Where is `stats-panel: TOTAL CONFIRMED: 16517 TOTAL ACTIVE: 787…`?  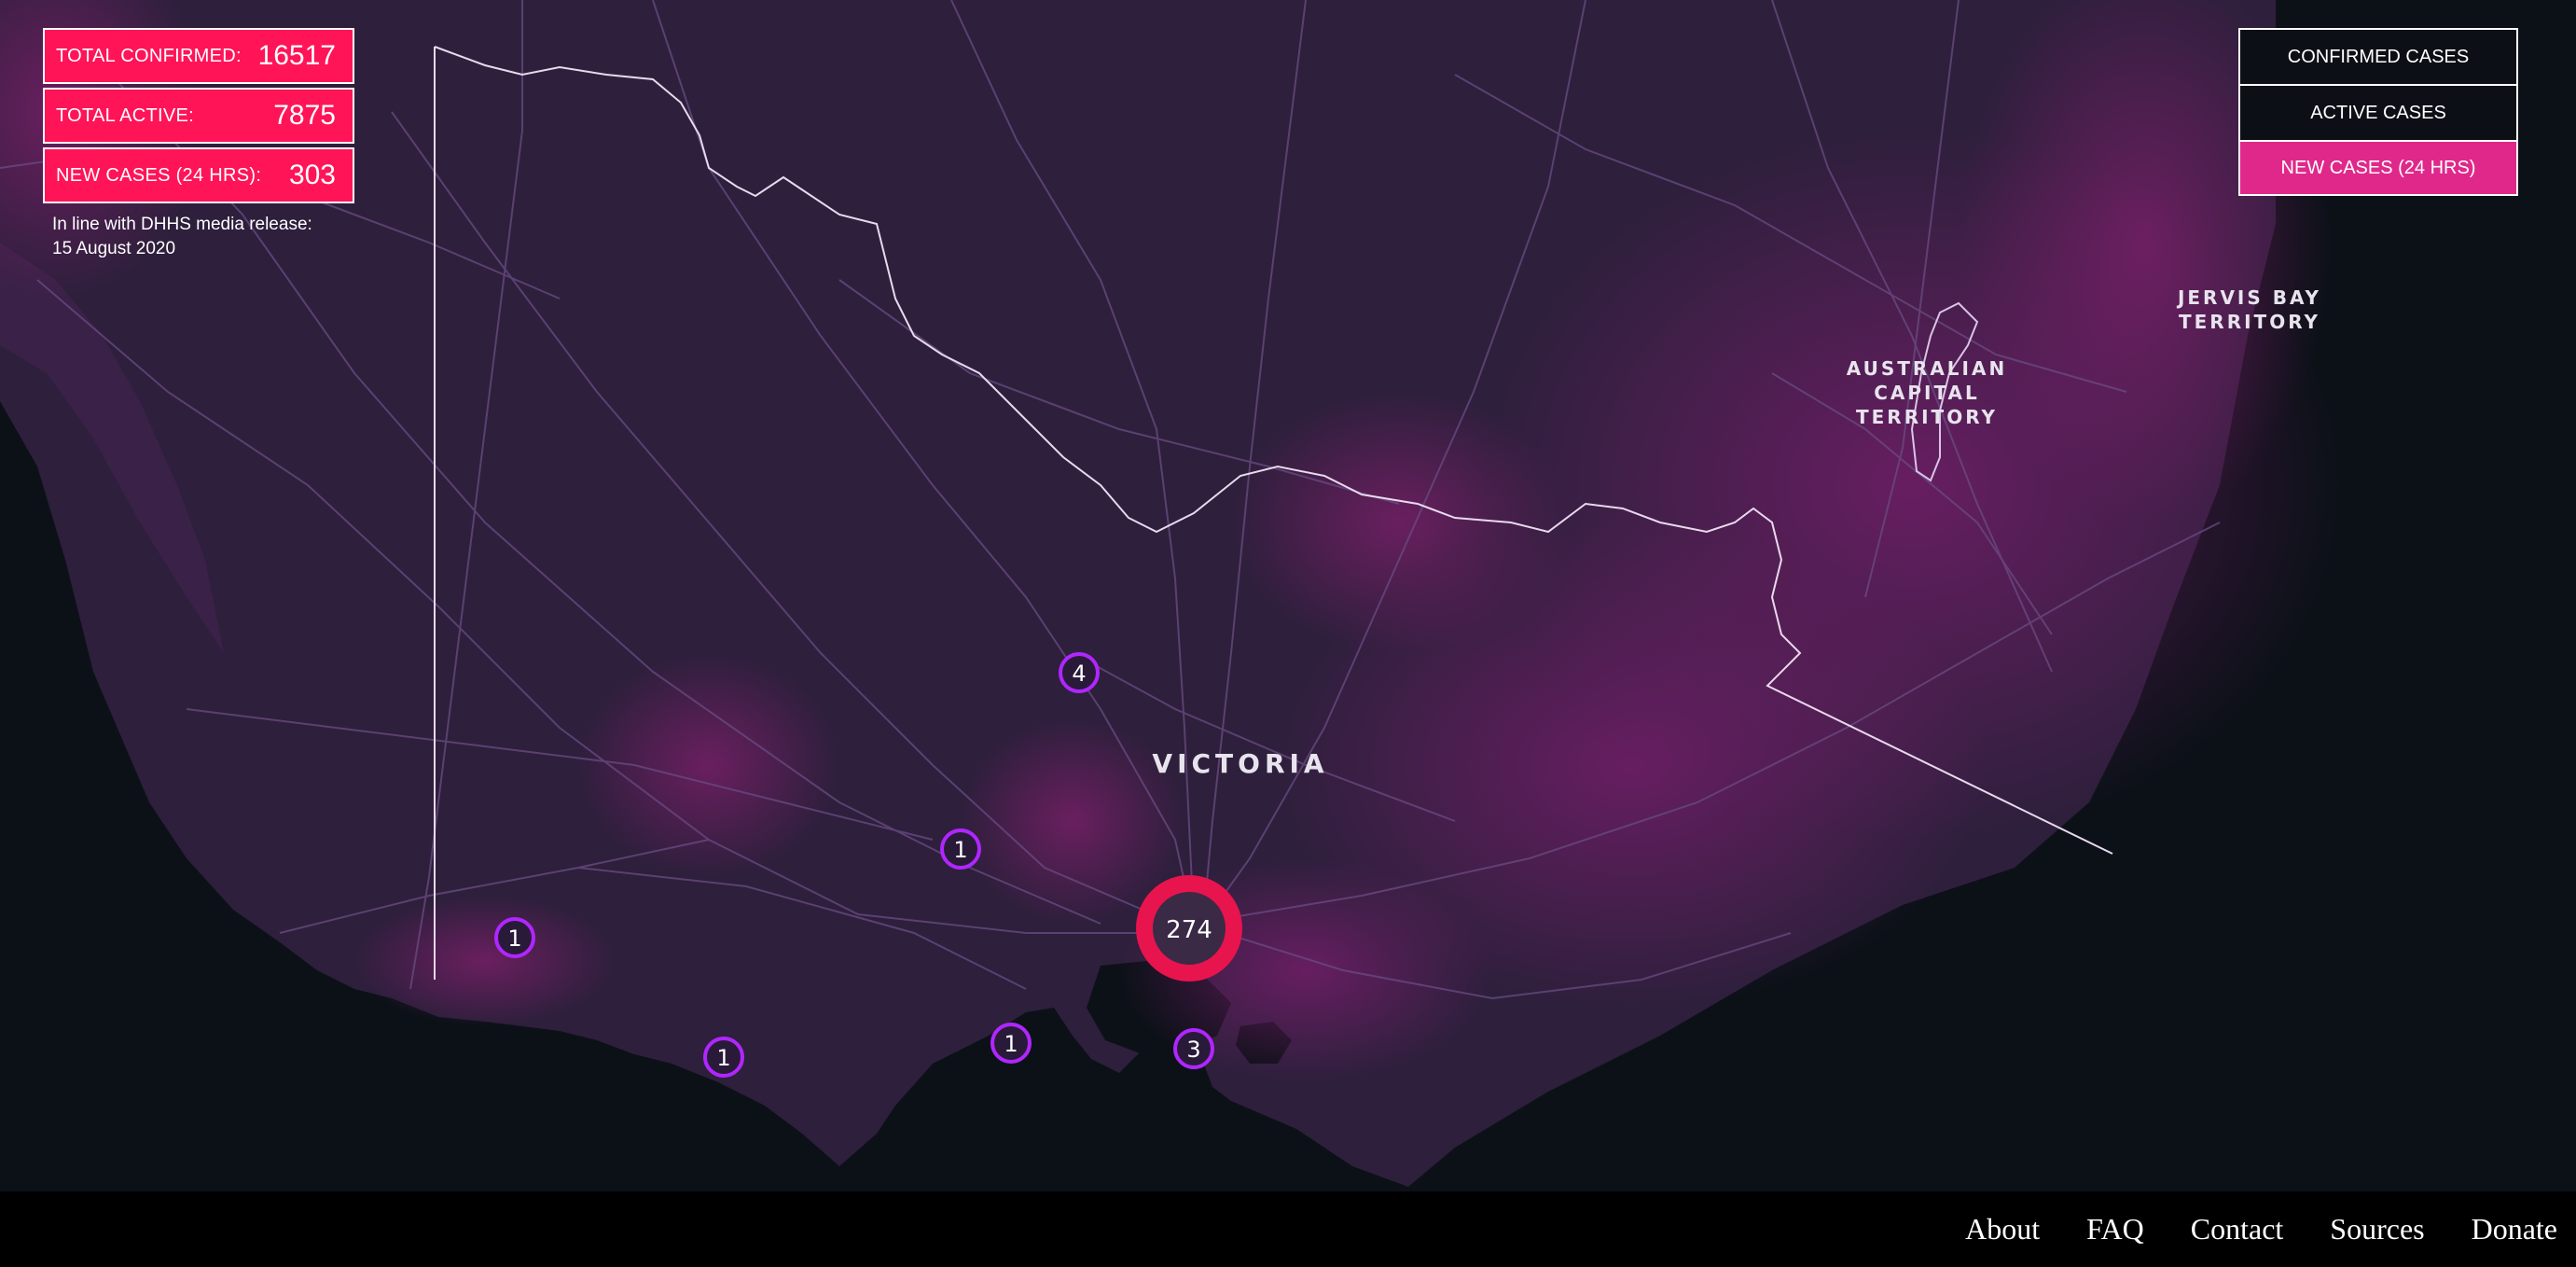 stats-panel: TOTAL CONFIRMED: 16517 TOTAL ACTIVE: 787… is located at coordinates (198, 144).